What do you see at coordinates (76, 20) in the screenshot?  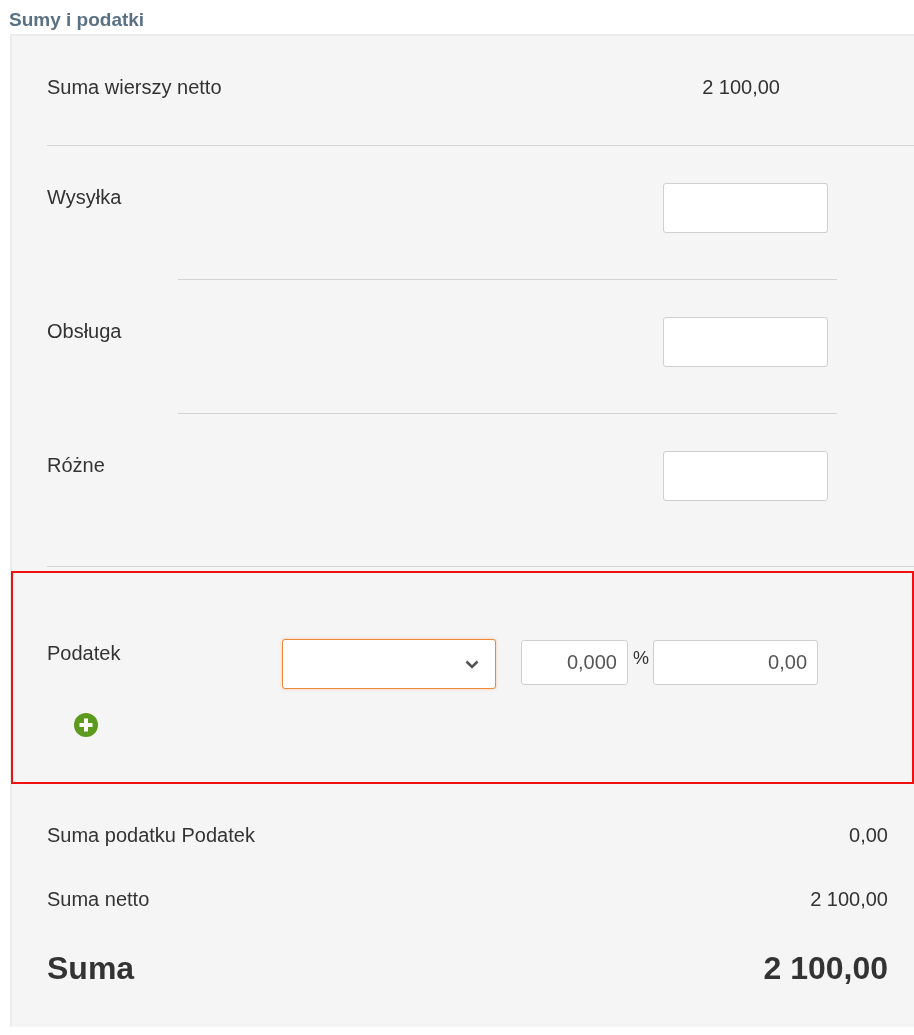 I see `section-title: Sumy i podatki` at bounding box center [76, 20].